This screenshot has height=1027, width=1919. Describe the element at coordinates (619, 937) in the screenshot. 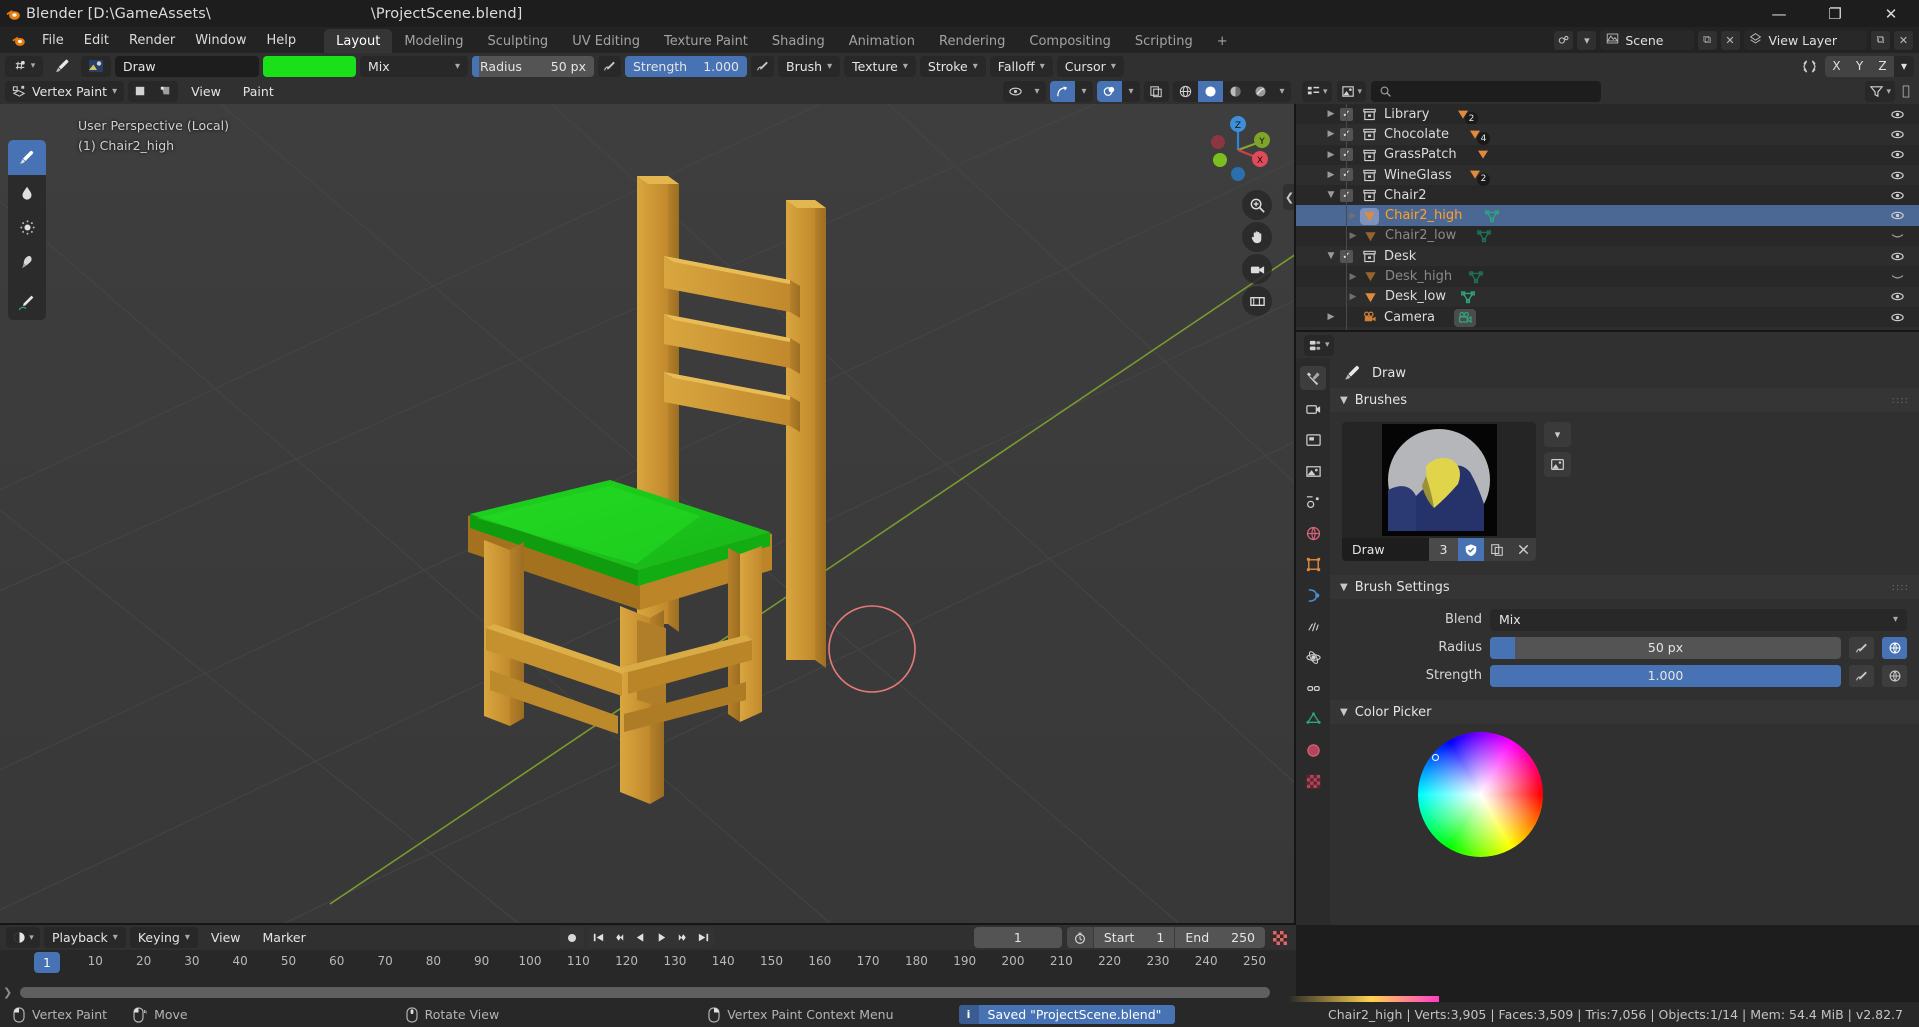

I see `previous-keyframe-button` at that location.